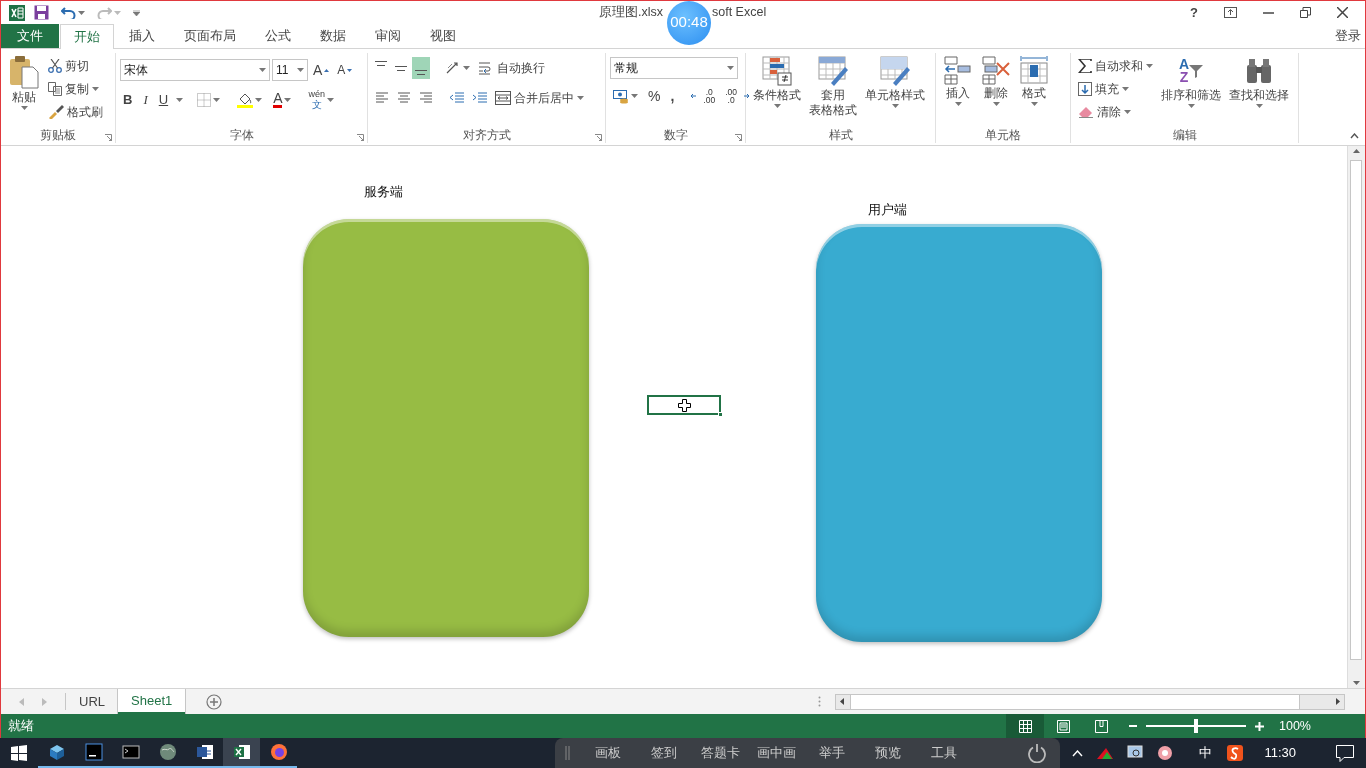 Image resolution: width=1366 pixels, height=768 pixels. What do you see at coordinates (674, 68) in the screenshot?
I see `number-format-dropdown: 常规` at bounding box center [674, 68].